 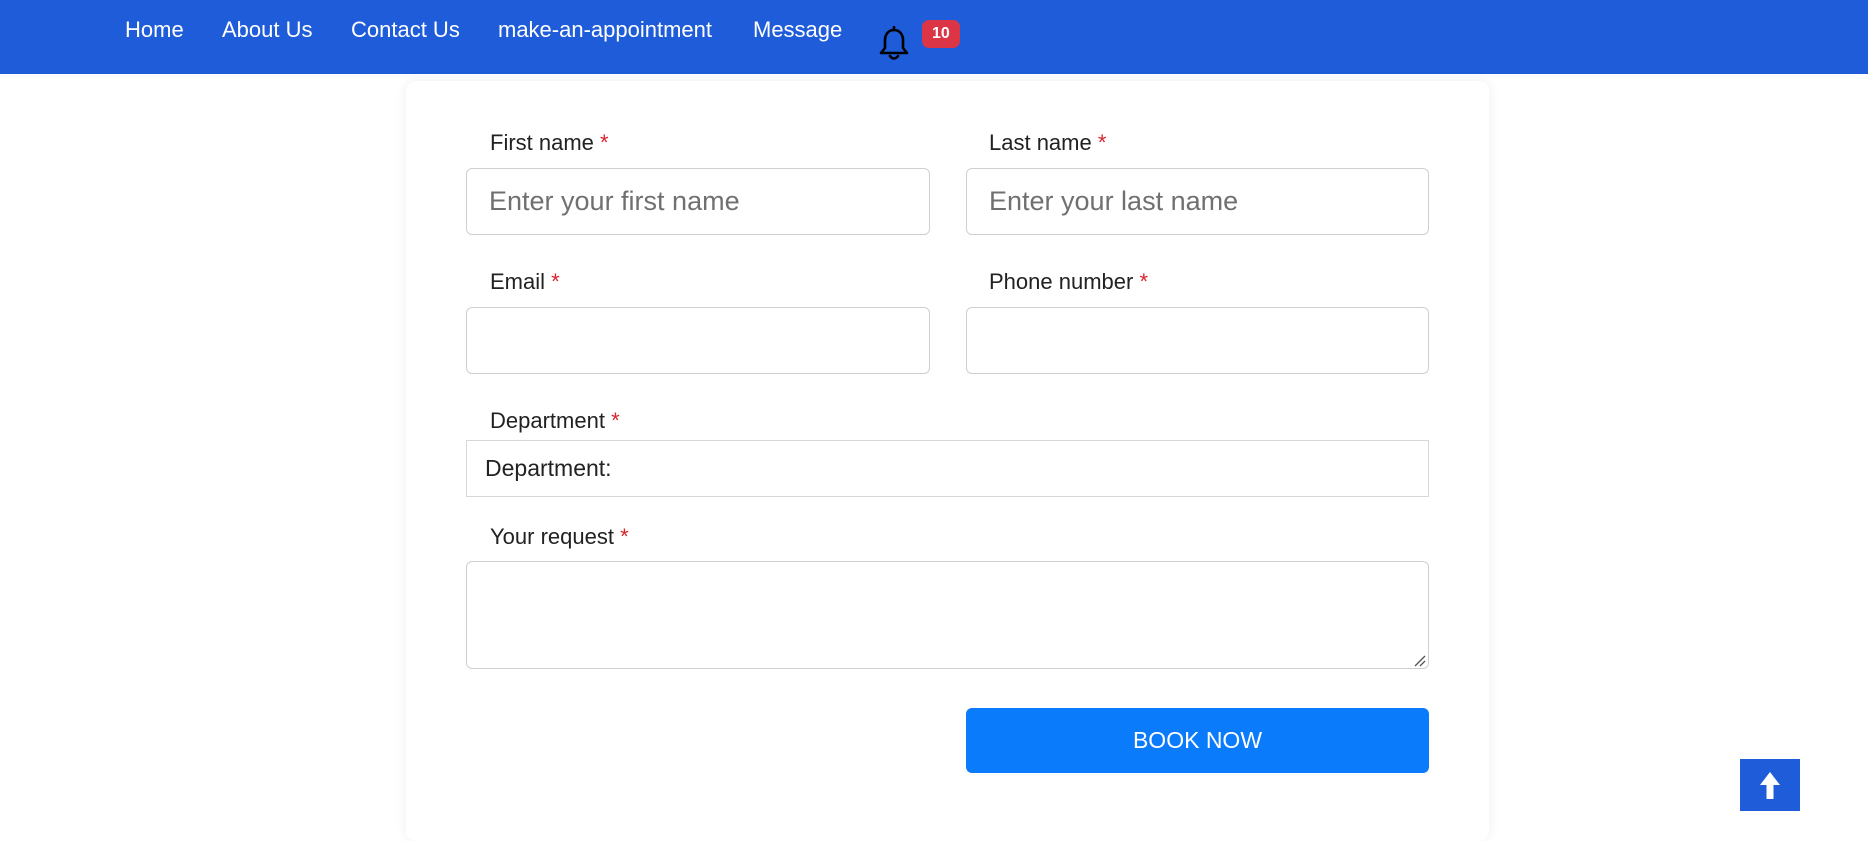 What do you see at coordinates (1061, 281) in the screenshot?
I see `phone-number-label-text: Phone number` at bounding box center [1061, 281].